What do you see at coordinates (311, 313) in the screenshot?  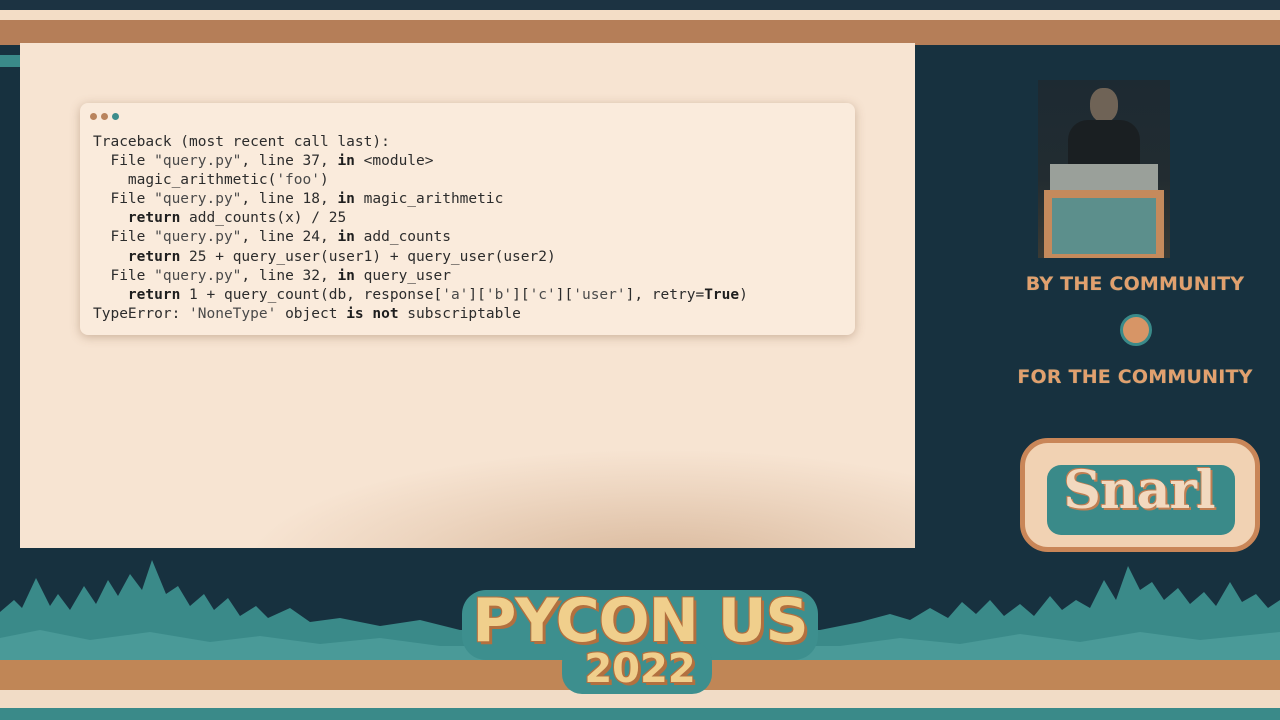 I see `code-text: object` at bounding box center [311, 313].